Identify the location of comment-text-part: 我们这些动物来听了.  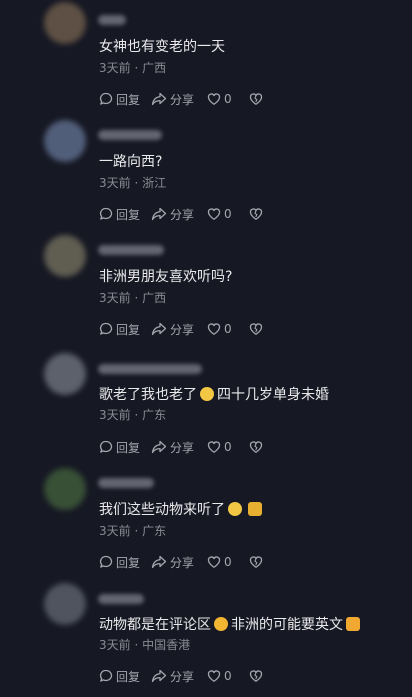
(162, 510).